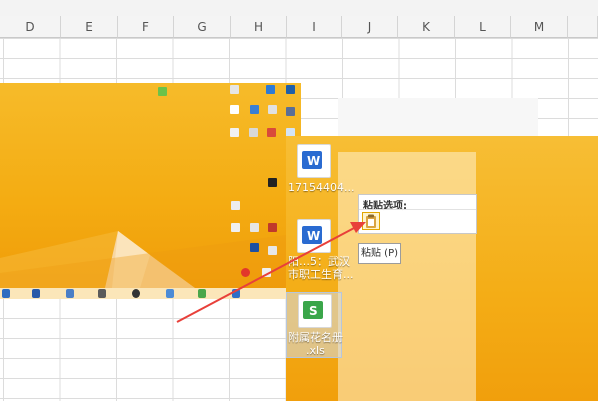  I want to click on annotation-arrow, so click(271, 272).